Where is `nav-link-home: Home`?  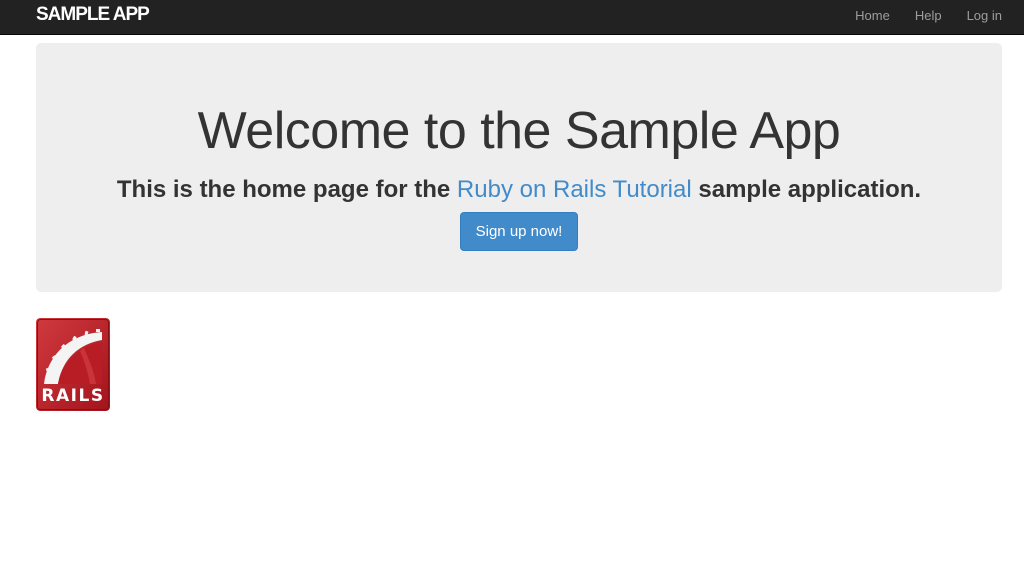
nav-link-home: Home is located at coordinates (872, 15).